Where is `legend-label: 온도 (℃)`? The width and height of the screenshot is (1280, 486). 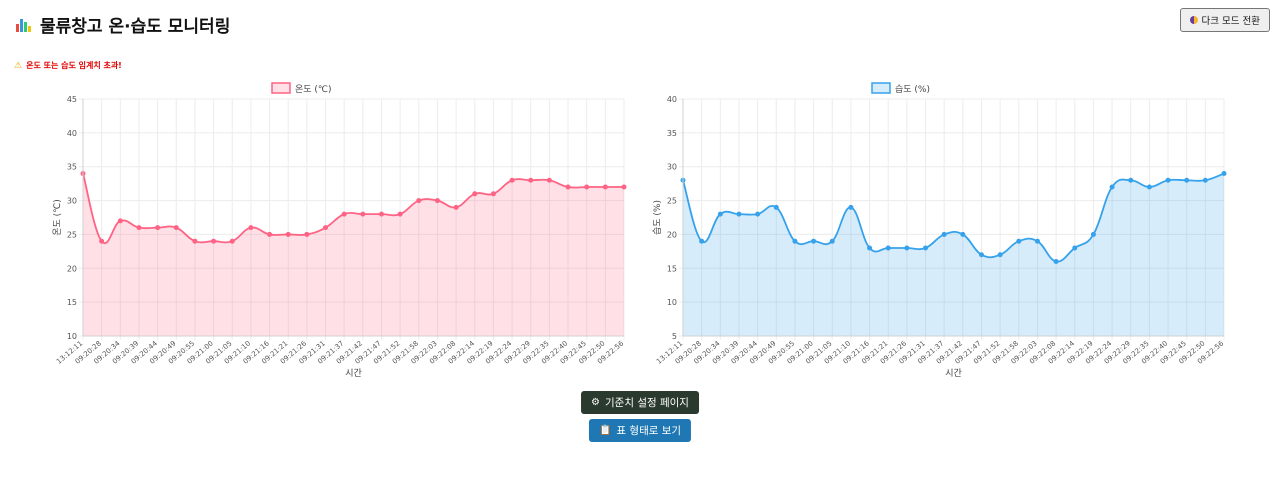 legend-label: 온도 (℃) is located at coordinates (313, 89).